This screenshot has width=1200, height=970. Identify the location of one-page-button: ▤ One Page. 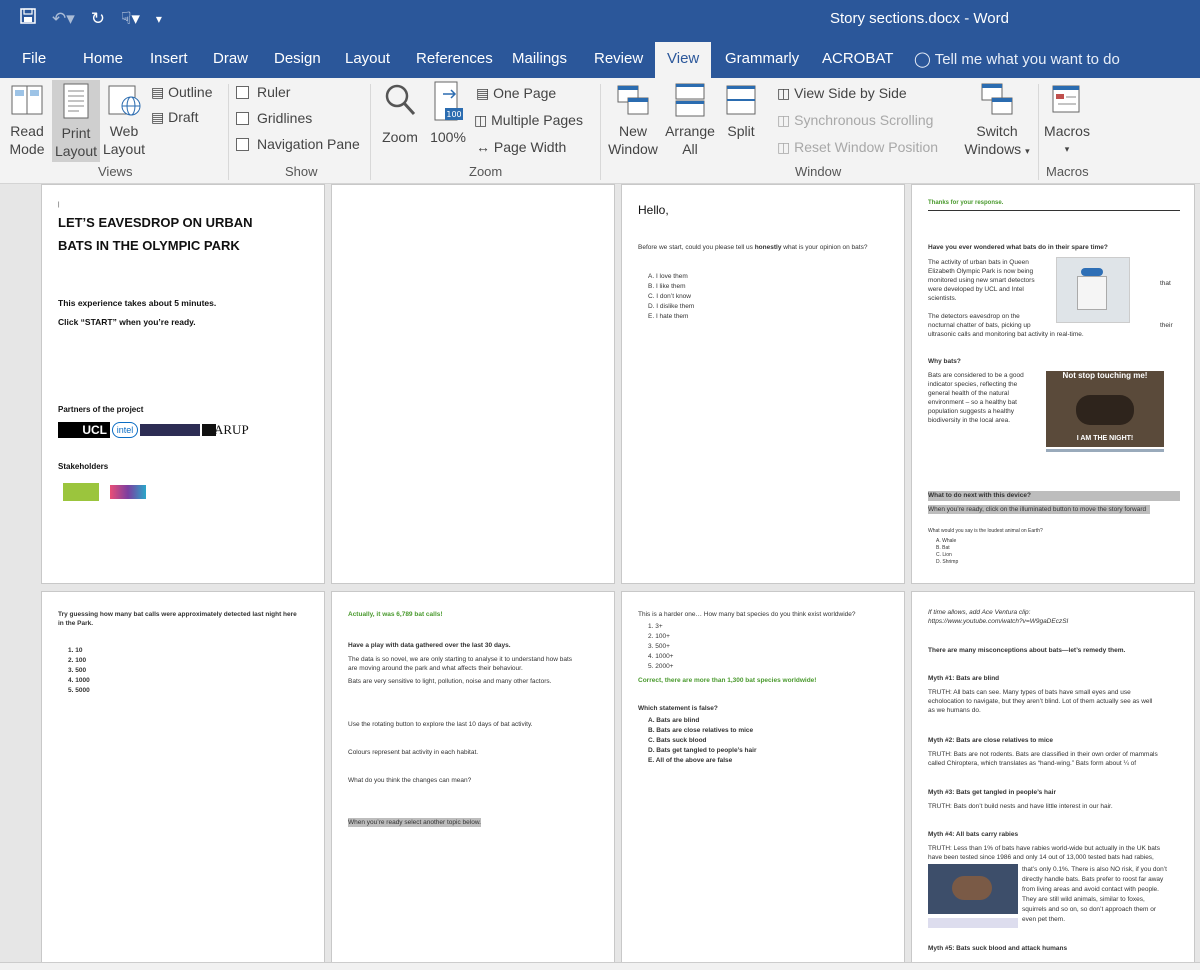
(516, 93).